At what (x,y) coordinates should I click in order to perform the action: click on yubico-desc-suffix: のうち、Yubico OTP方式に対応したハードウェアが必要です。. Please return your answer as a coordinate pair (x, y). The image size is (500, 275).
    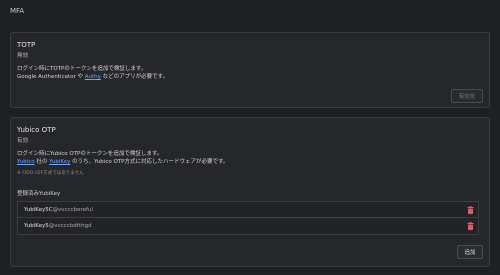
    Looking at the image, I should click on (149, 162).